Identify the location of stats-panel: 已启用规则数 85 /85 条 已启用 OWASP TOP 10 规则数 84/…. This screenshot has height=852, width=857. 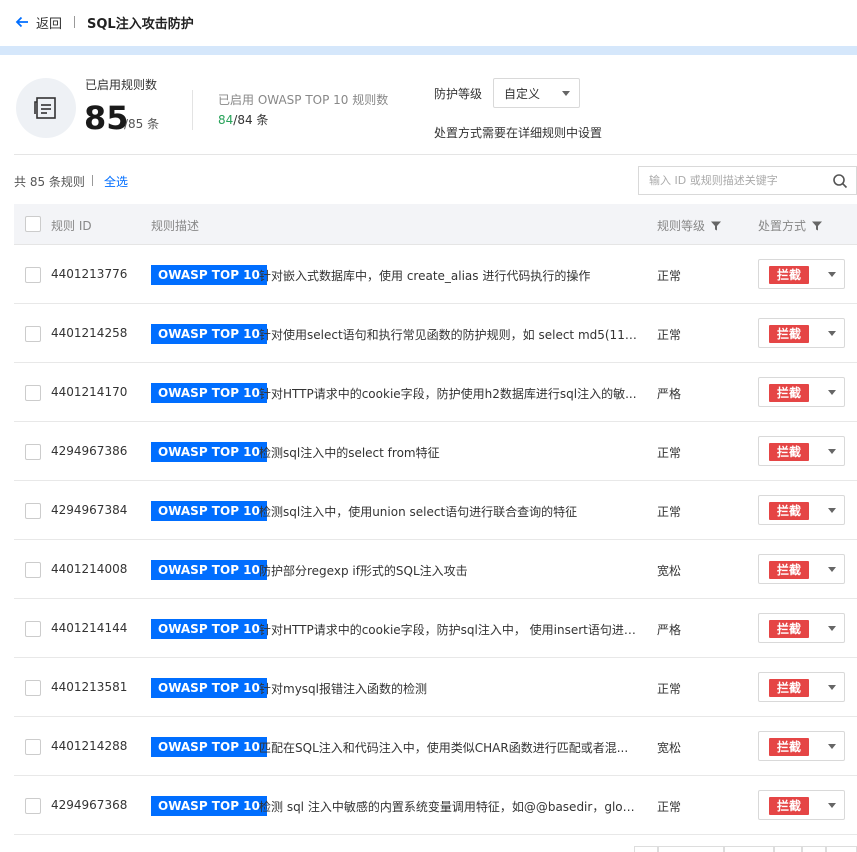
(435, 114).